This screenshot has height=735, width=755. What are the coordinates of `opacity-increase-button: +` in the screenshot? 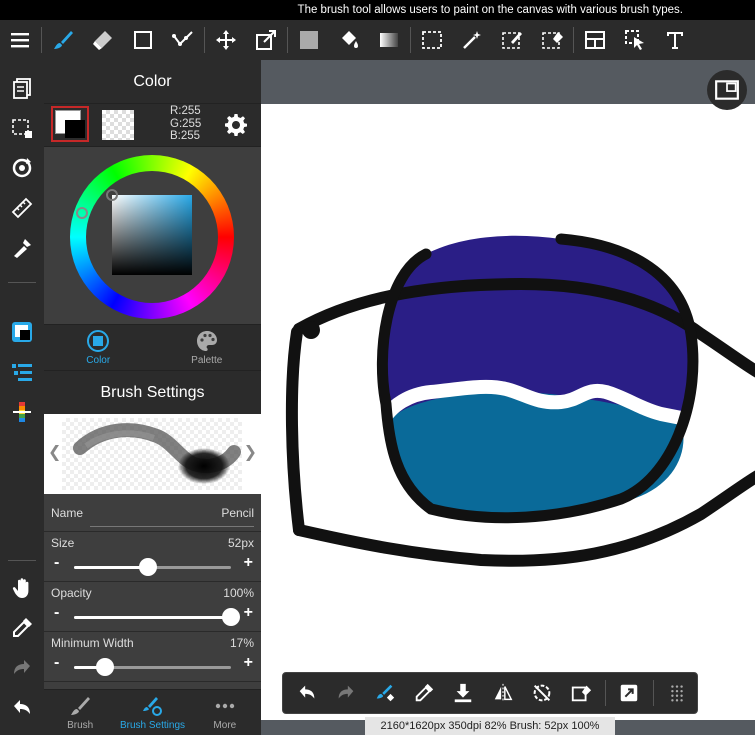 It's located at (248, 613).